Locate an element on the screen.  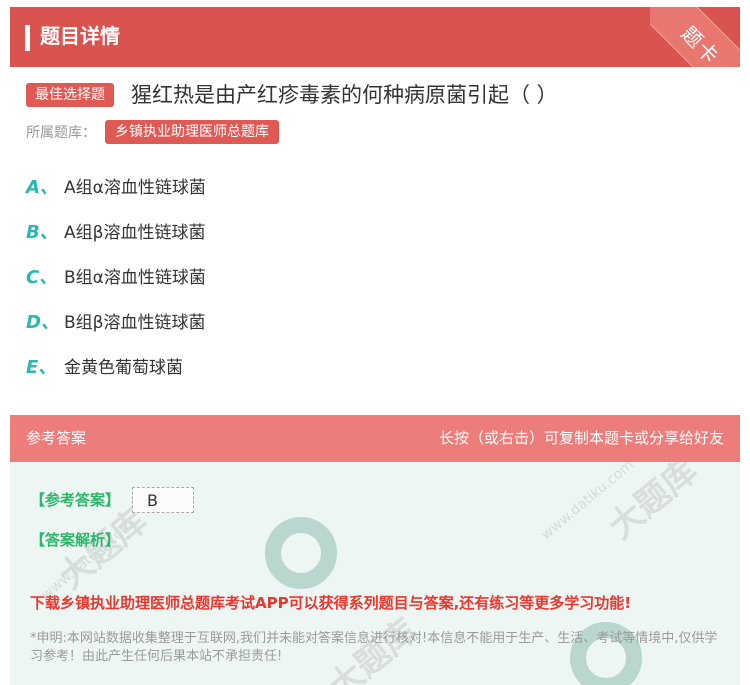
option-c: C、 B组α溶血性链球菌 is located at coordinates (226, 278).